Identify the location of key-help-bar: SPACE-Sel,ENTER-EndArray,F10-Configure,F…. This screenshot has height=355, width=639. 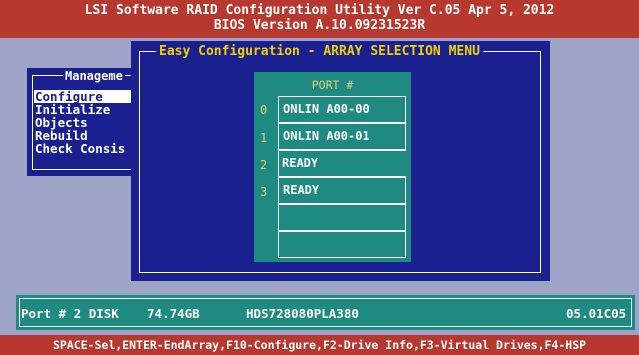
(319, 345).